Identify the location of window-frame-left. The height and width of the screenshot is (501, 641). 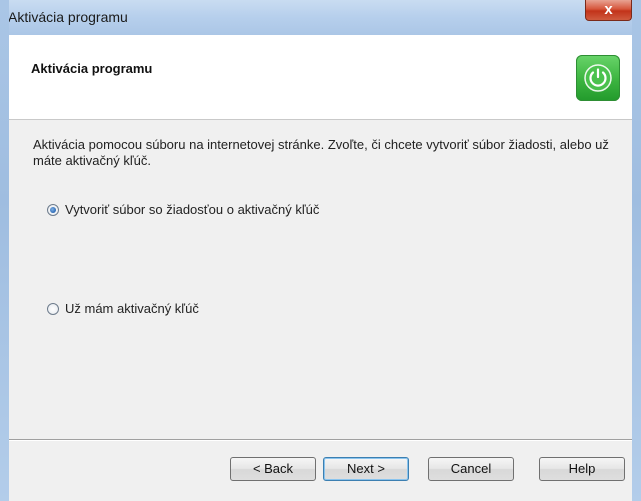
(4, 250).